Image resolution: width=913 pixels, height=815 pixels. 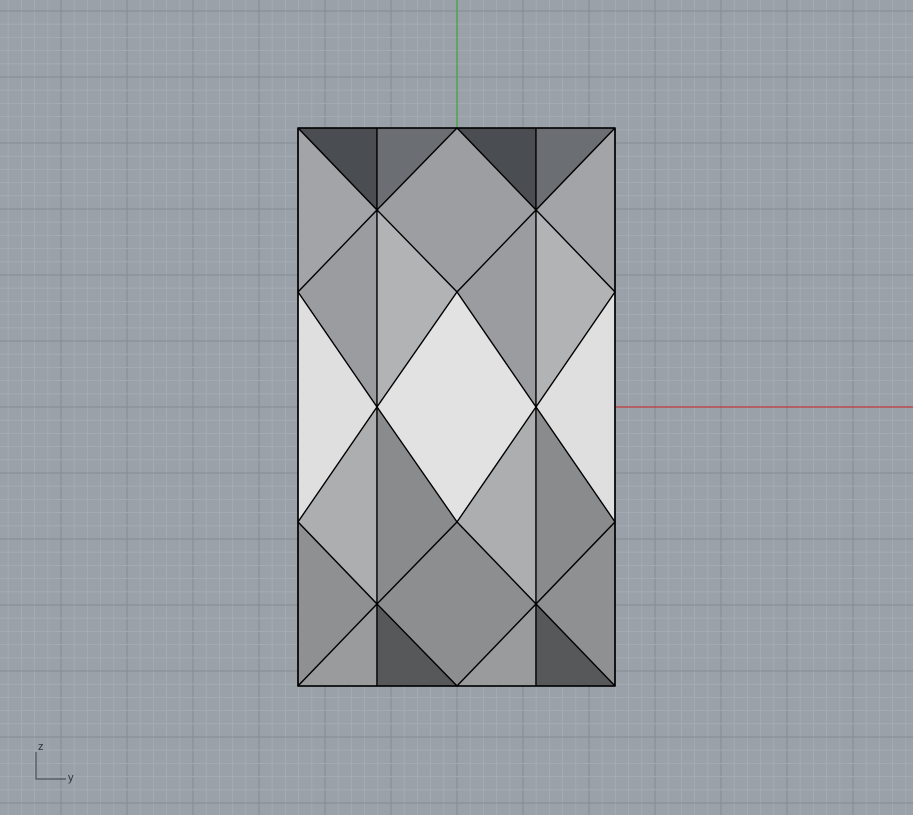 What do you see at coordinates (71, 778) in the screenshot?
I see `axis-widget-y-label: y` at bounding box center [71, 778].